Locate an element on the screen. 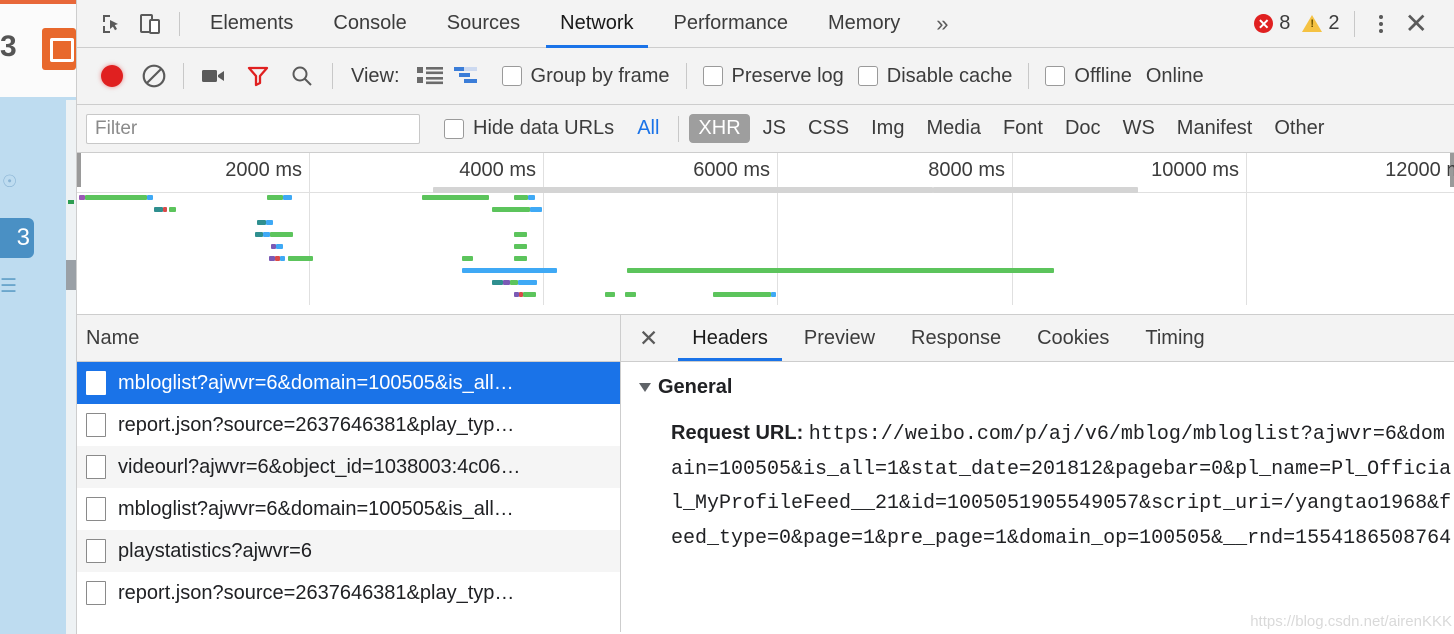  filter-type-ws: WS is located at coordinates (1139, 128).